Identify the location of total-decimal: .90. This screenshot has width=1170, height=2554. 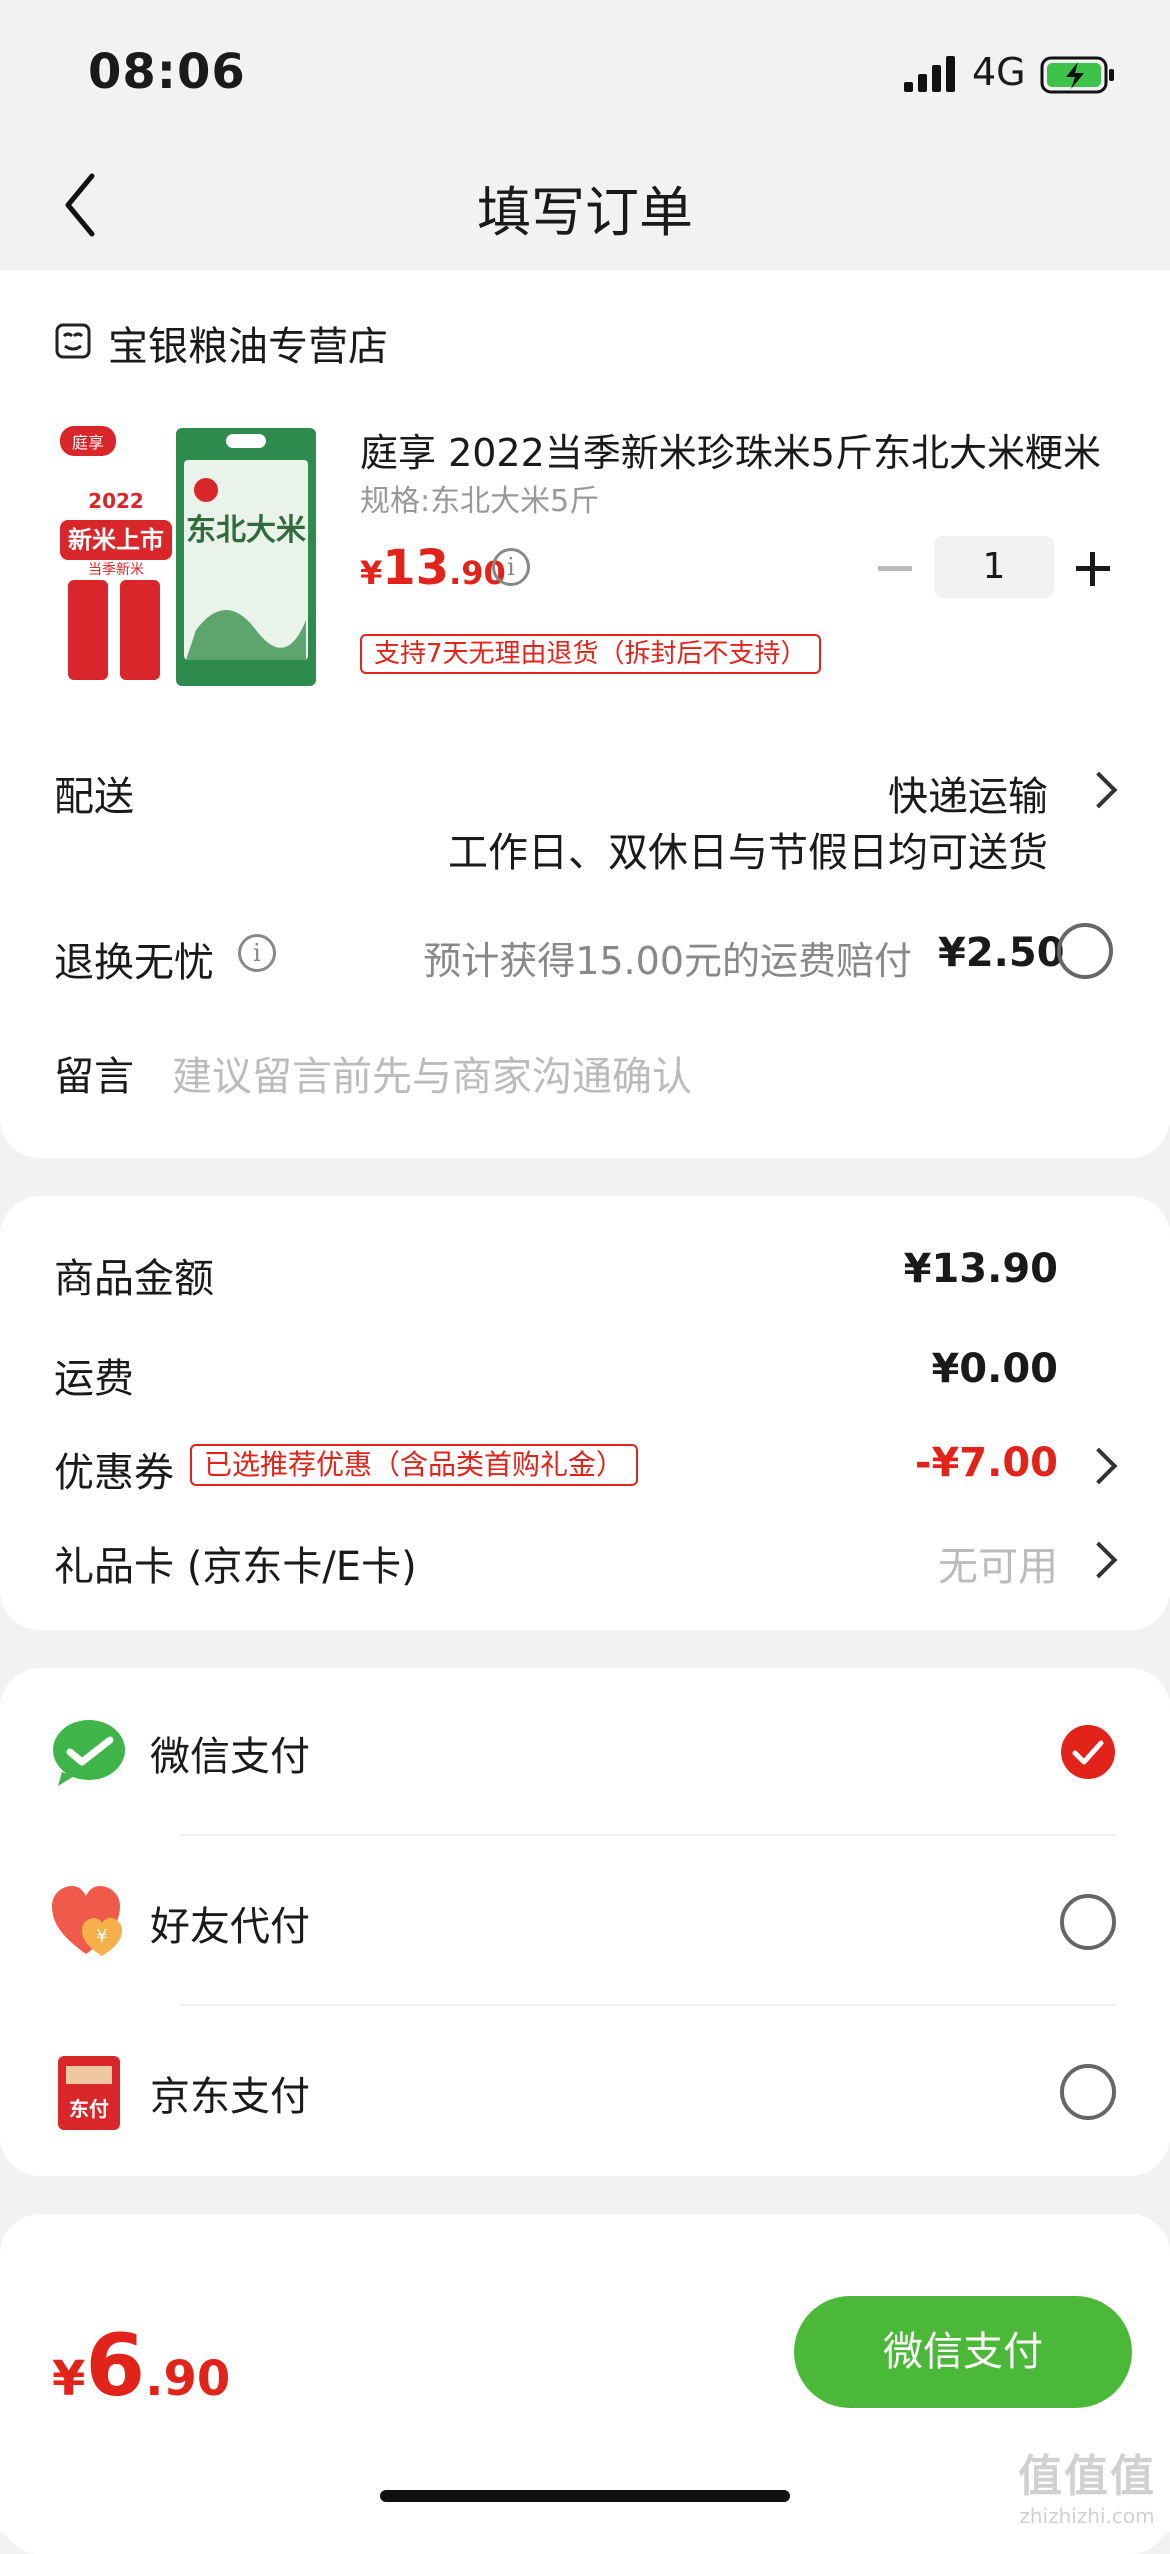
(188, 2379).